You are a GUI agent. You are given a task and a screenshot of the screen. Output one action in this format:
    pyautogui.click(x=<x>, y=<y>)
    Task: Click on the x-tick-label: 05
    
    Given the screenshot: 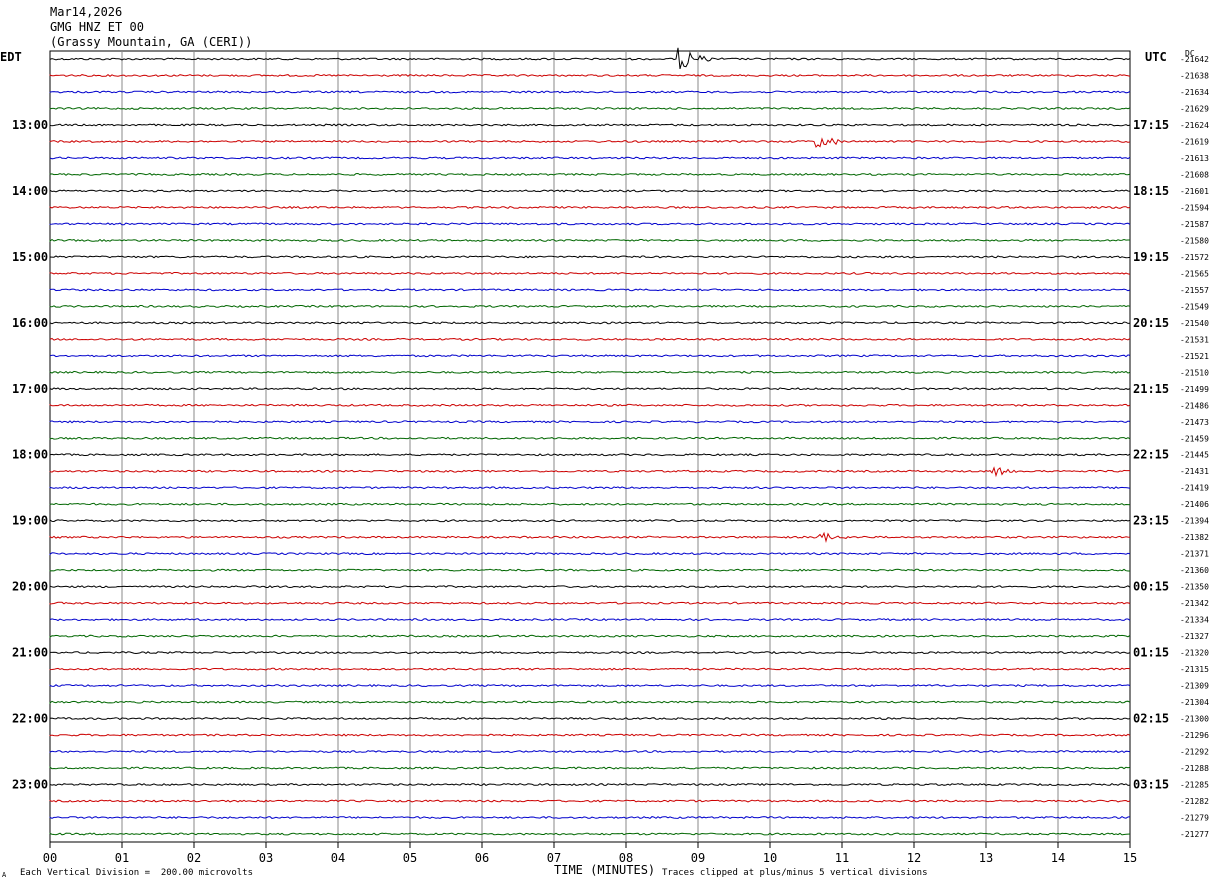 What is the action you would take?
    pyautogui.click(x=410, y=858)
    